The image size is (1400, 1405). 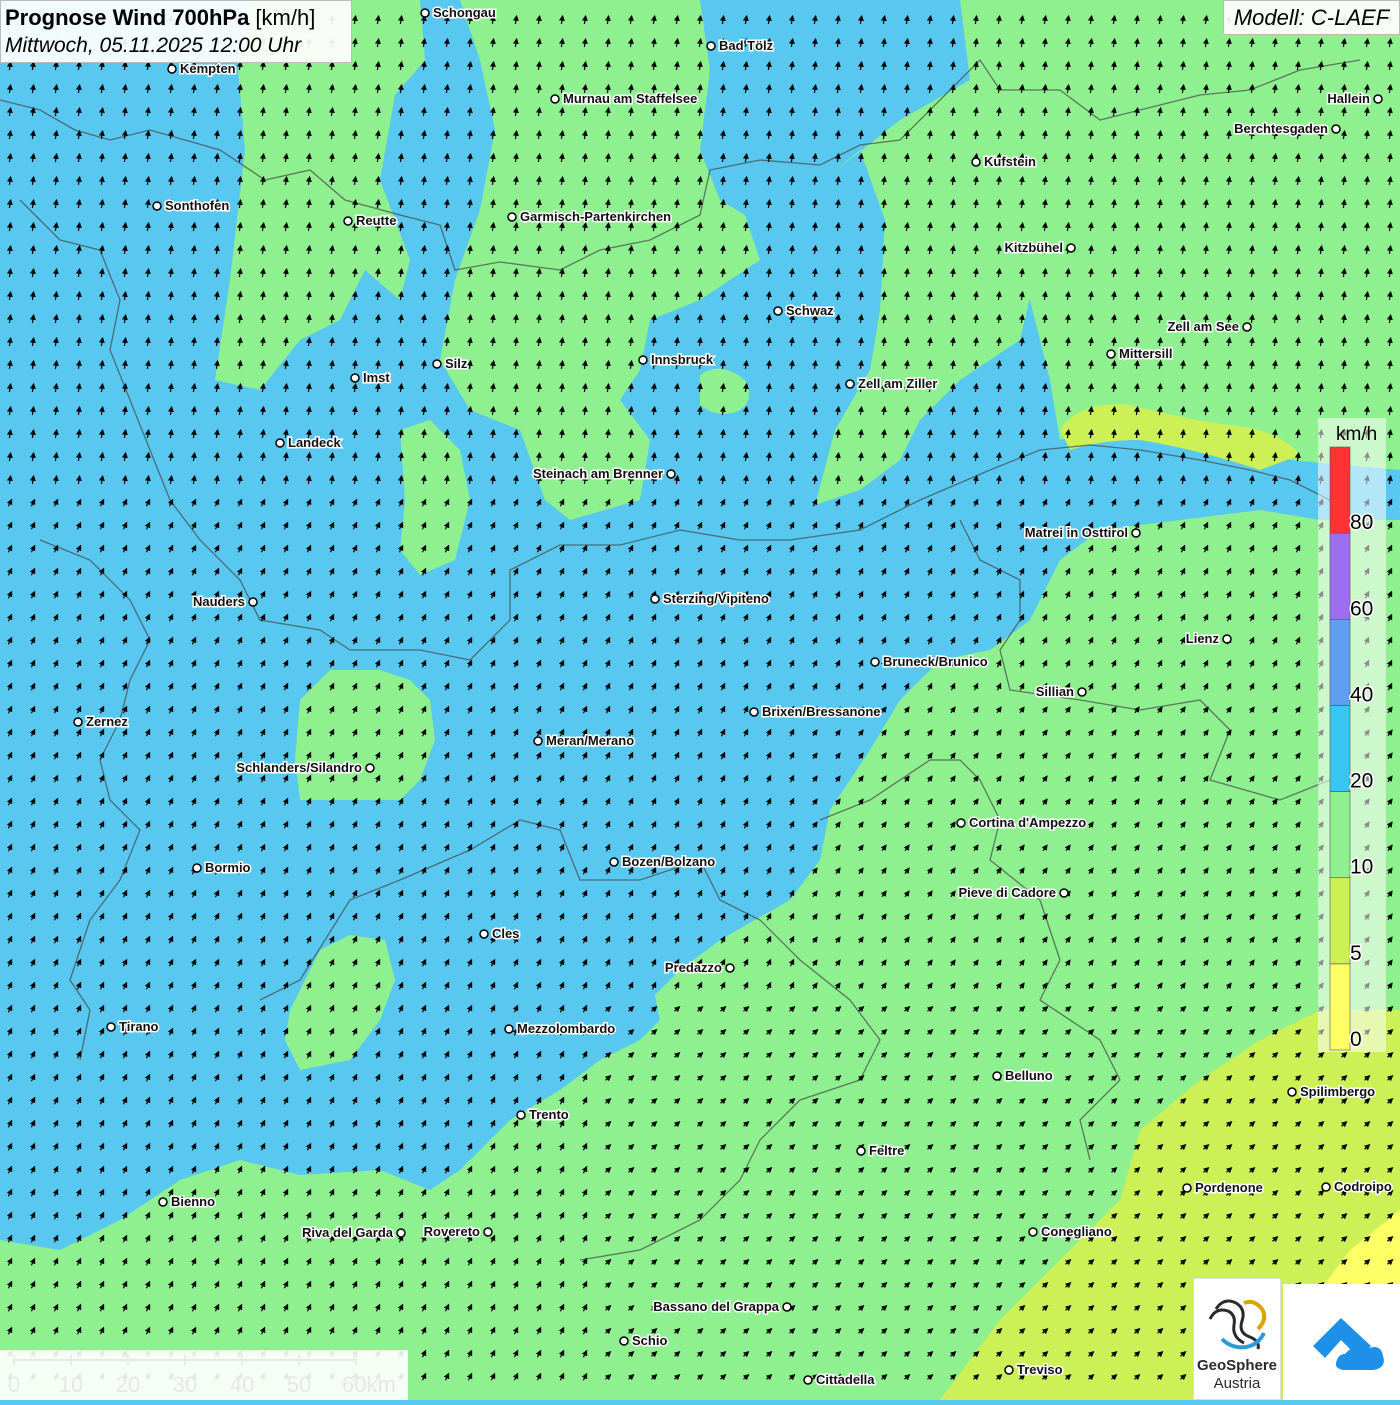 What do you see at coordinates (1076, 532) in the screenshot?
I see `city-label: Matrei in Osttirol` at bounding box center [1076, 532].